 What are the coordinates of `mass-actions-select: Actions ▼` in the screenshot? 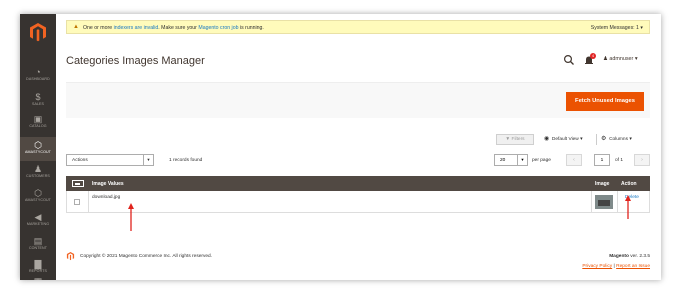 It's located at (110, 160).